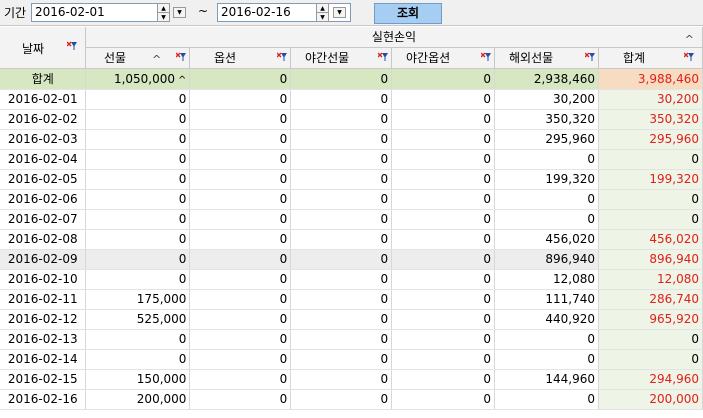 This screenshot has width=703, height=418. Describe the element at coordinates (351, 339) in the screenshot. I see `table-row: 2016-02-13 0 0 0 0 0 0` at that location.